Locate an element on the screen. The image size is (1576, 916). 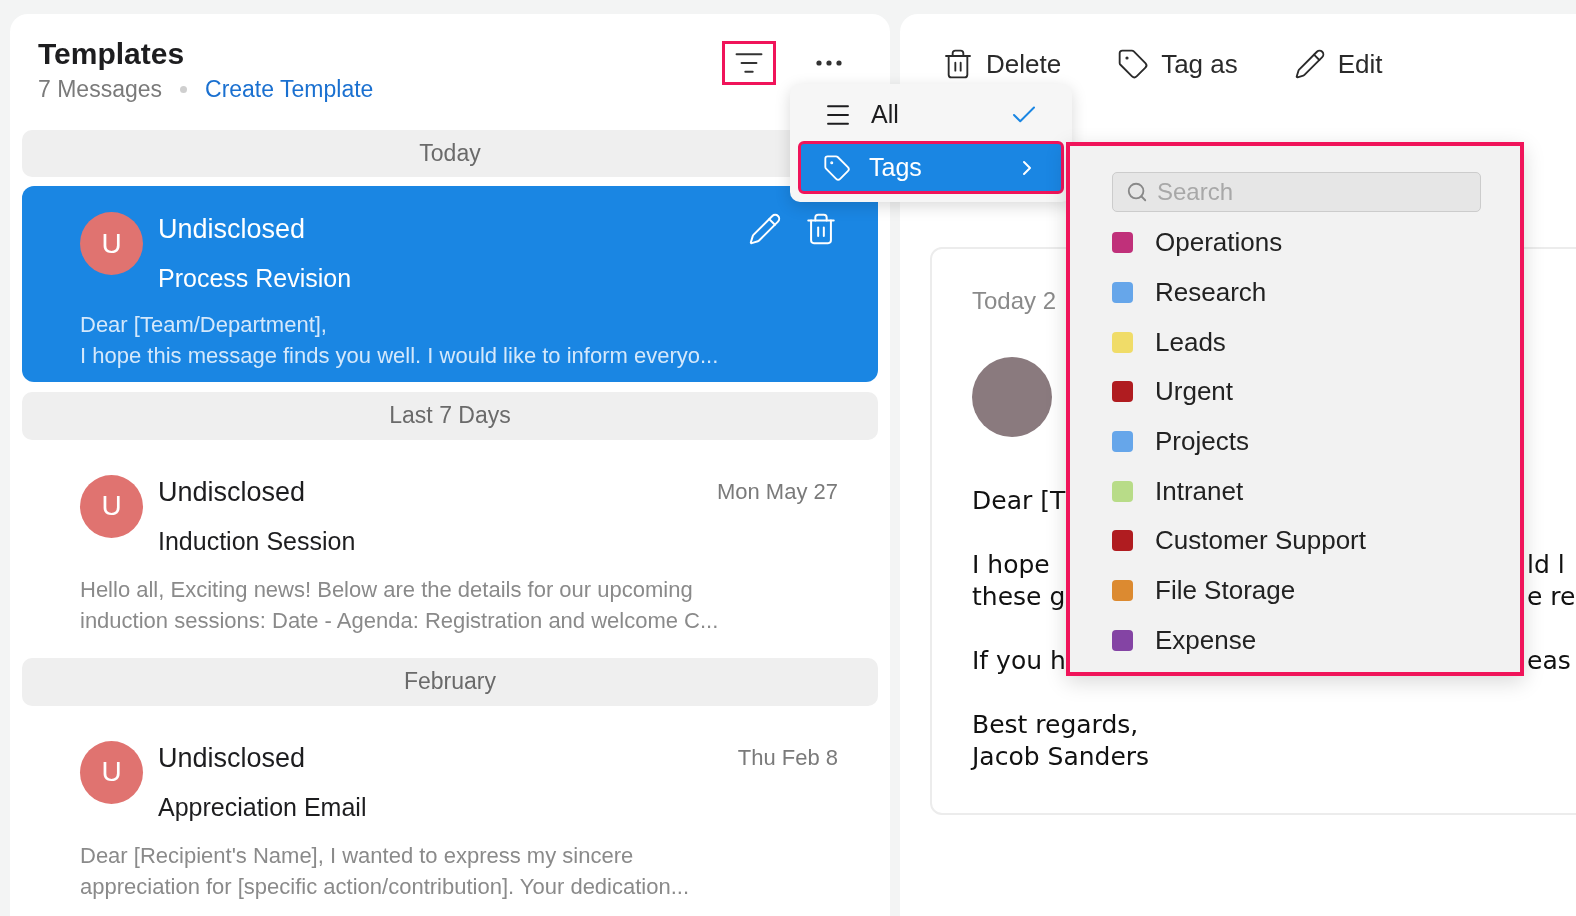
body-text: ld l is located at coordinates (1546, 565).